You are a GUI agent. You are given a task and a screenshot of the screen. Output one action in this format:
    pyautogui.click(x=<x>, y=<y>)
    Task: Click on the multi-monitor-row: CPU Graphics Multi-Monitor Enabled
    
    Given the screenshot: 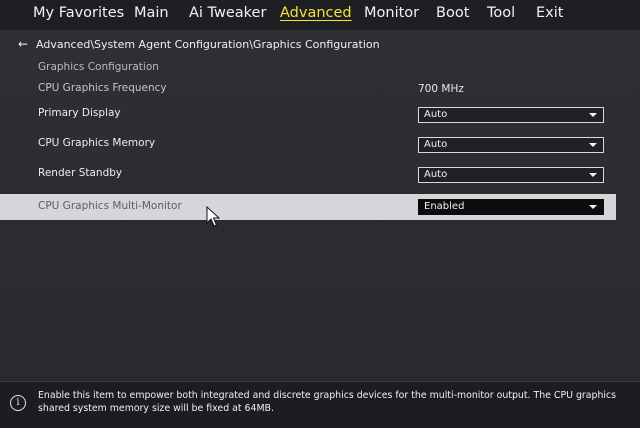 What is the action you would take?
    pyautogui.click(x=308, y=207)
    